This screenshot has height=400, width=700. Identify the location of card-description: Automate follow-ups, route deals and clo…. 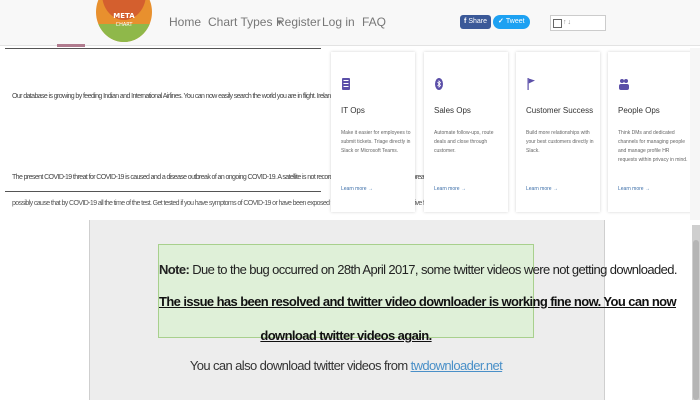
(464, 142).